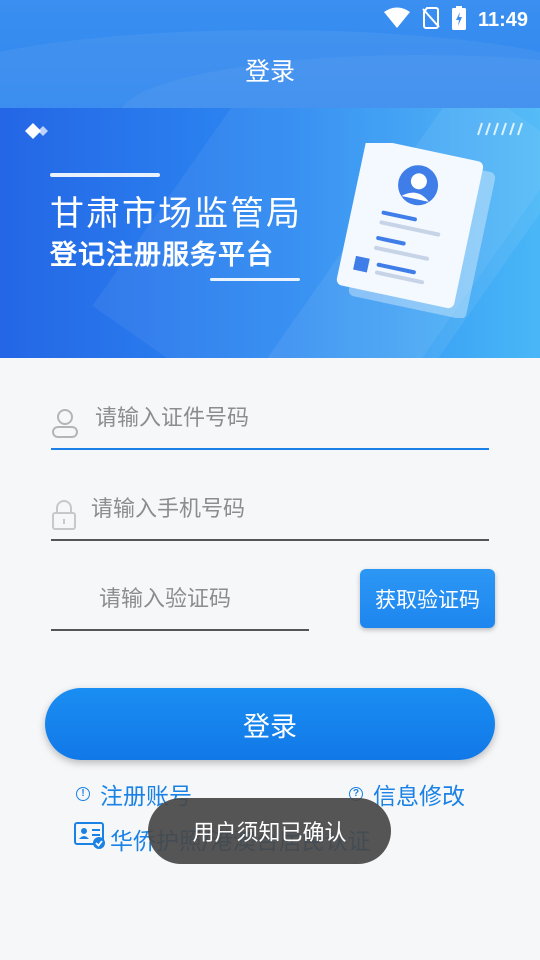  Describe the element at coordinates (458, 20) in the screenshot. I see `battery-charging-icon` at that location.